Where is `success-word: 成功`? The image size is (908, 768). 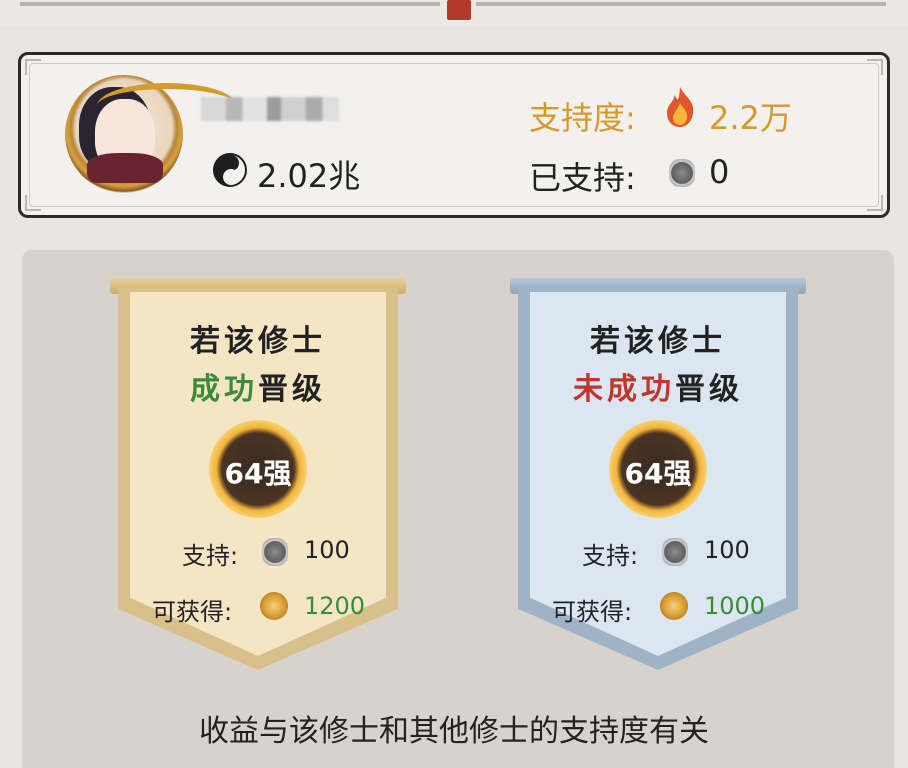
success-word: 成功 is located at coordinates (224, 389).